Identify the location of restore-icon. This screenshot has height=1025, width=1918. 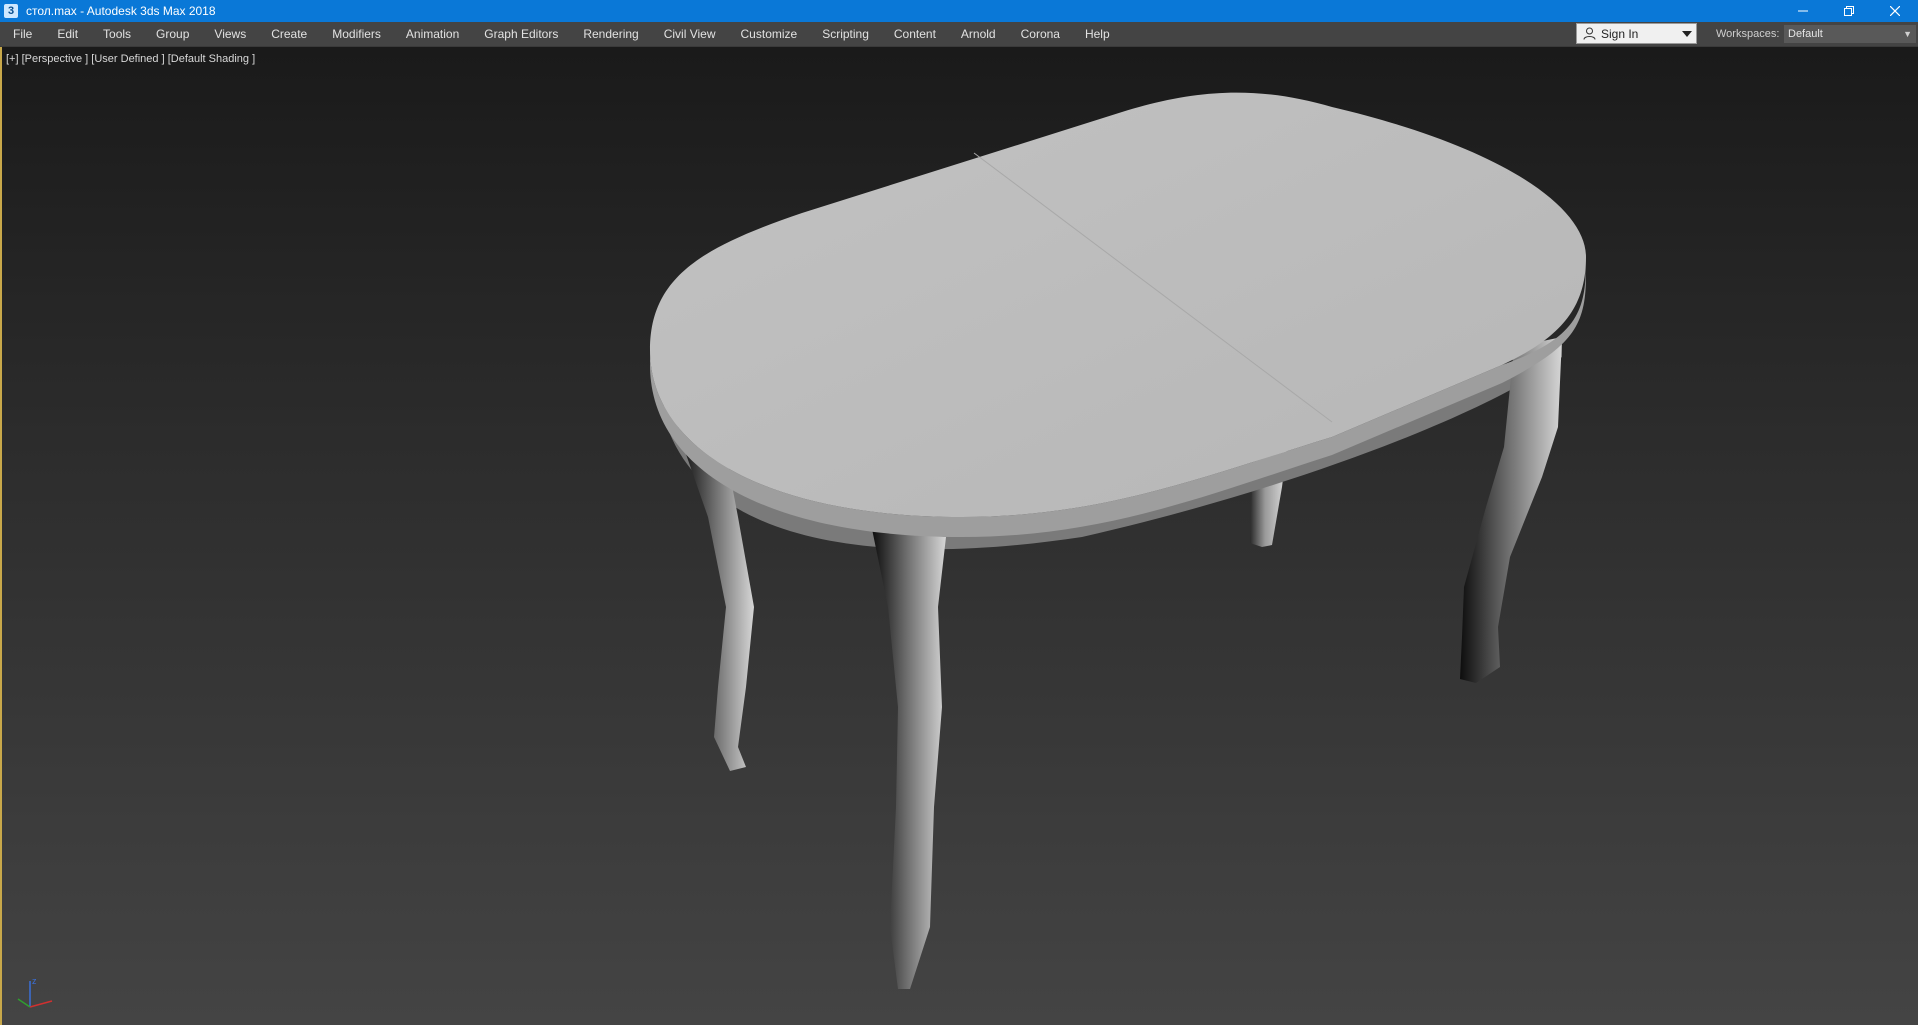
(1849, 11).